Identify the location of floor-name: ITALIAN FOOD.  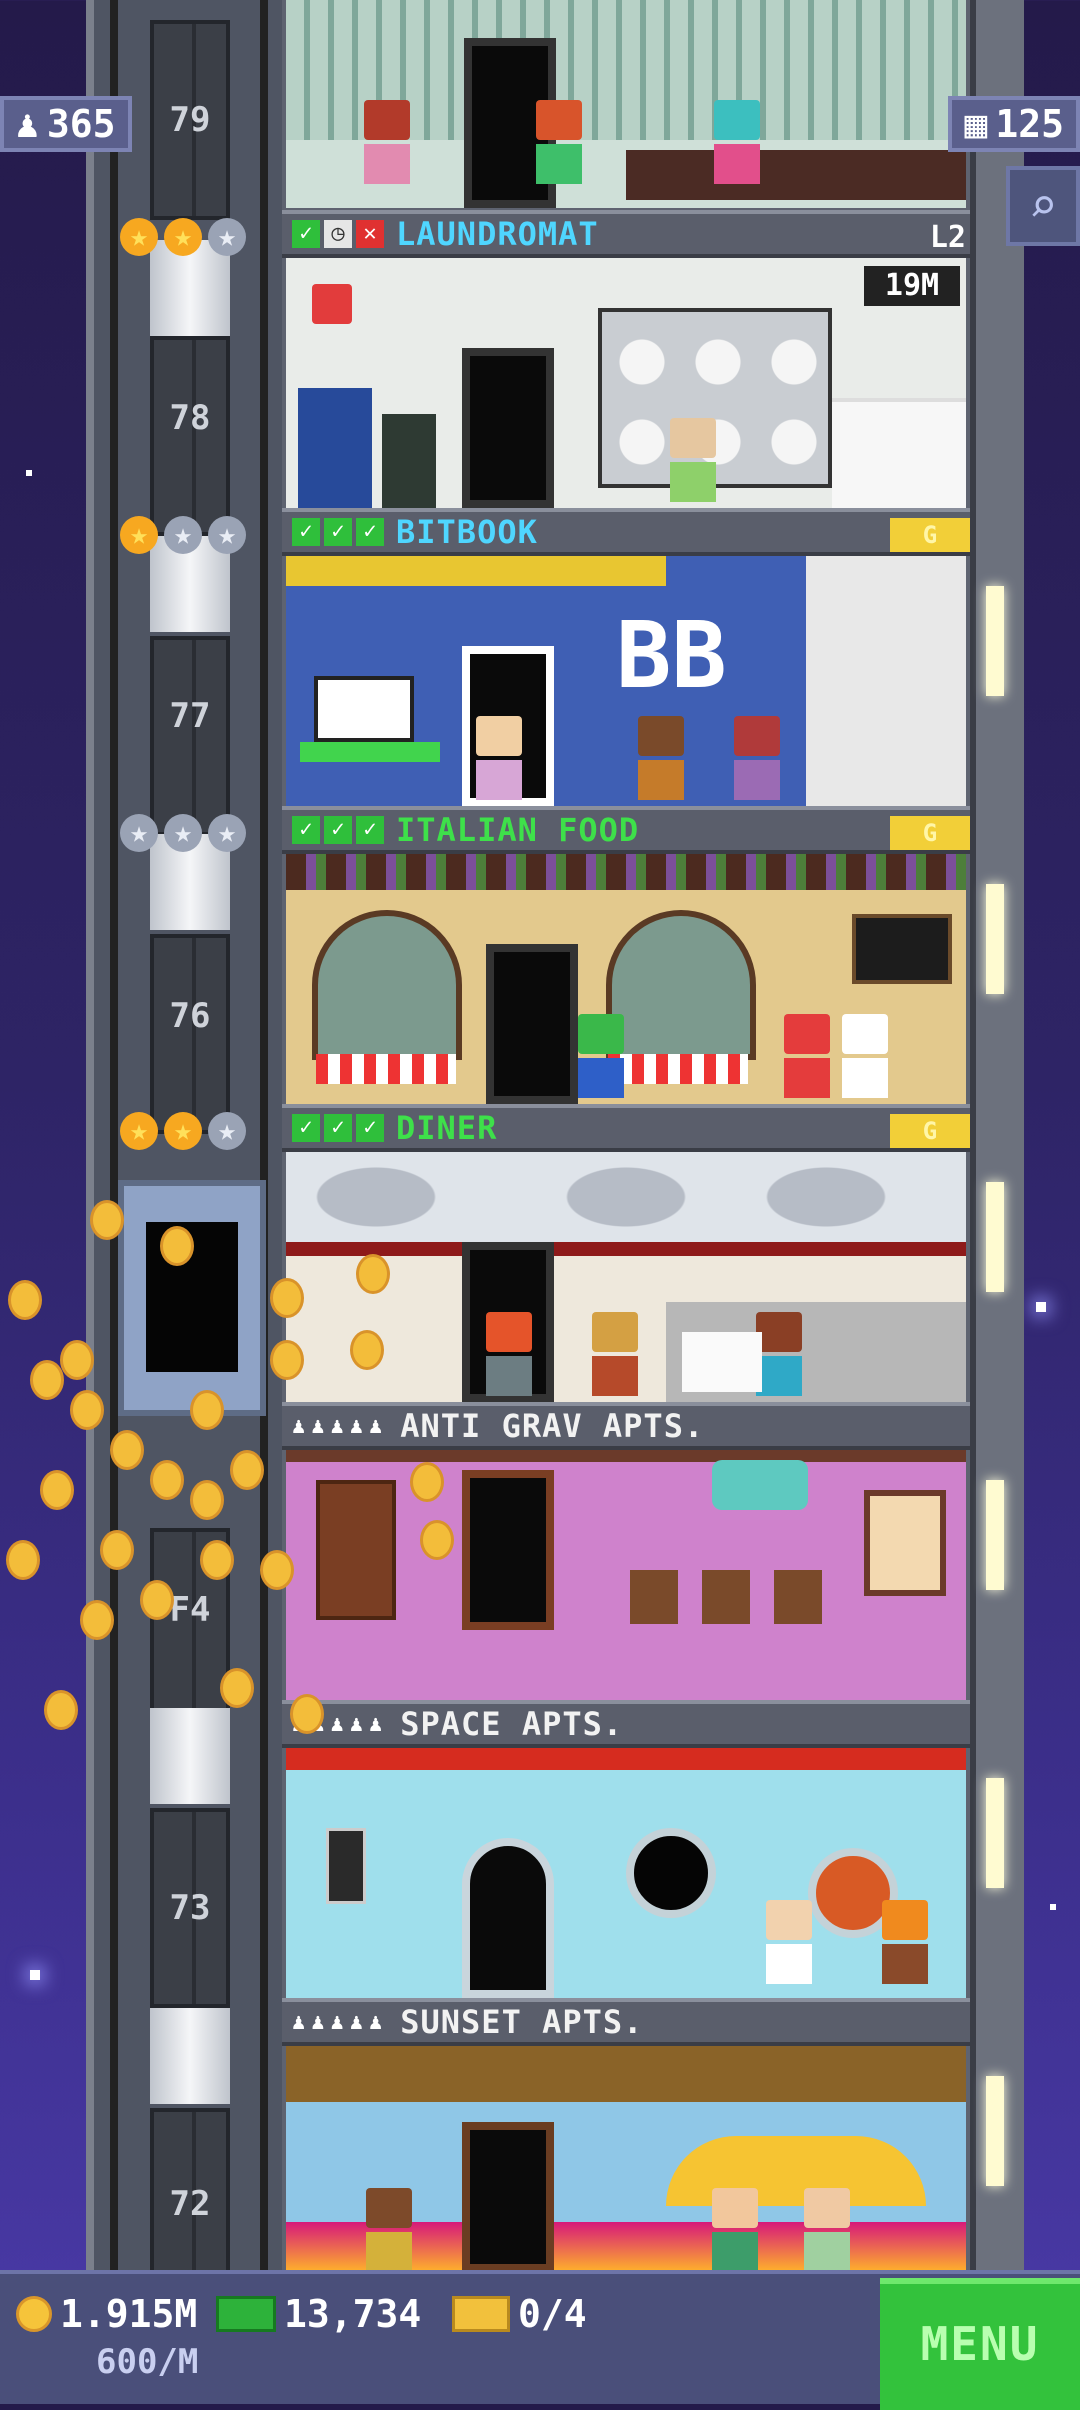
(518, 830).